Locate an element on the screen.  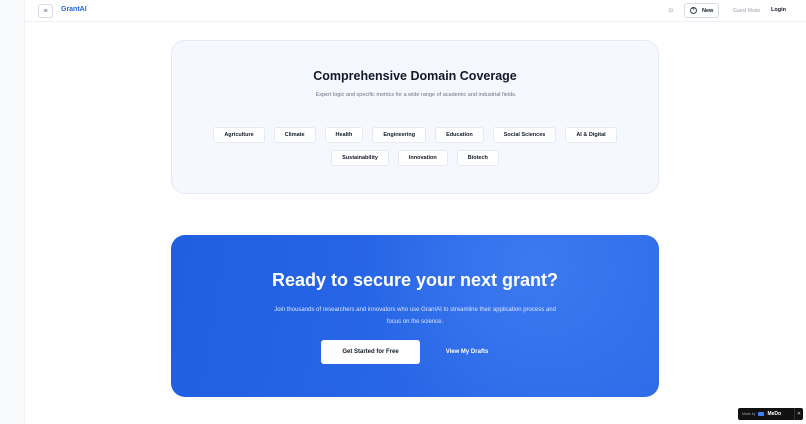
sun-icon: ☼ is located at coordinates (670, 10).